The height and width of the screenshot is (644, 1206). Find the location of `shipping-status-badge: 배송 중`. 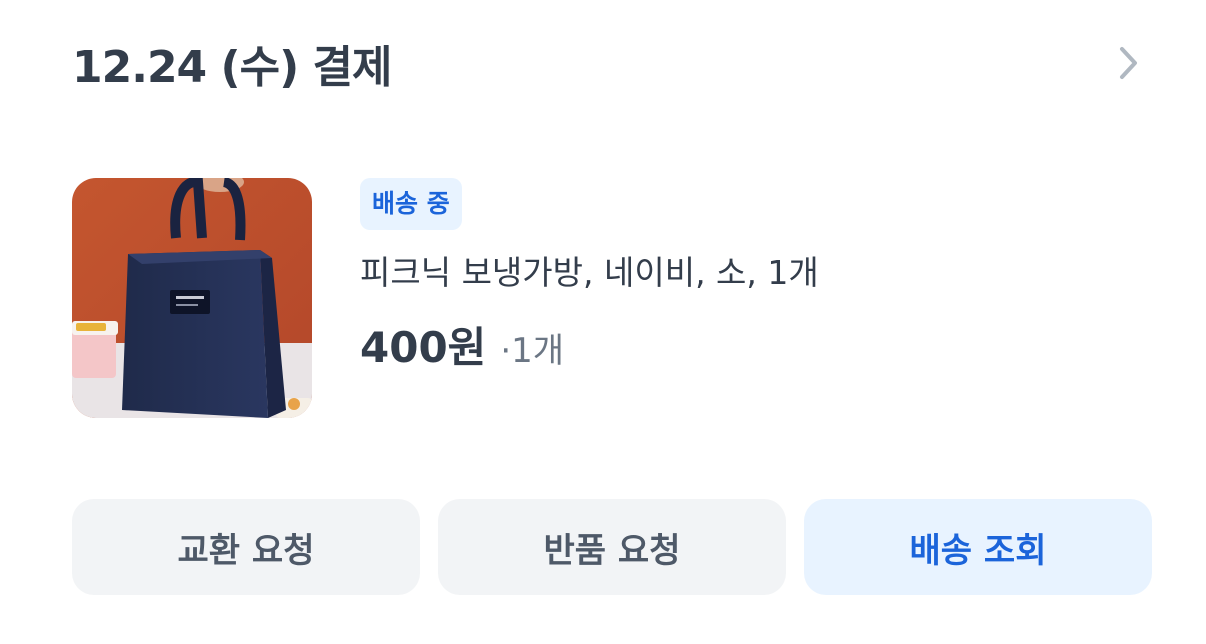

shipping-status-badge: 배송 중 is located at coordinates (411, 204).